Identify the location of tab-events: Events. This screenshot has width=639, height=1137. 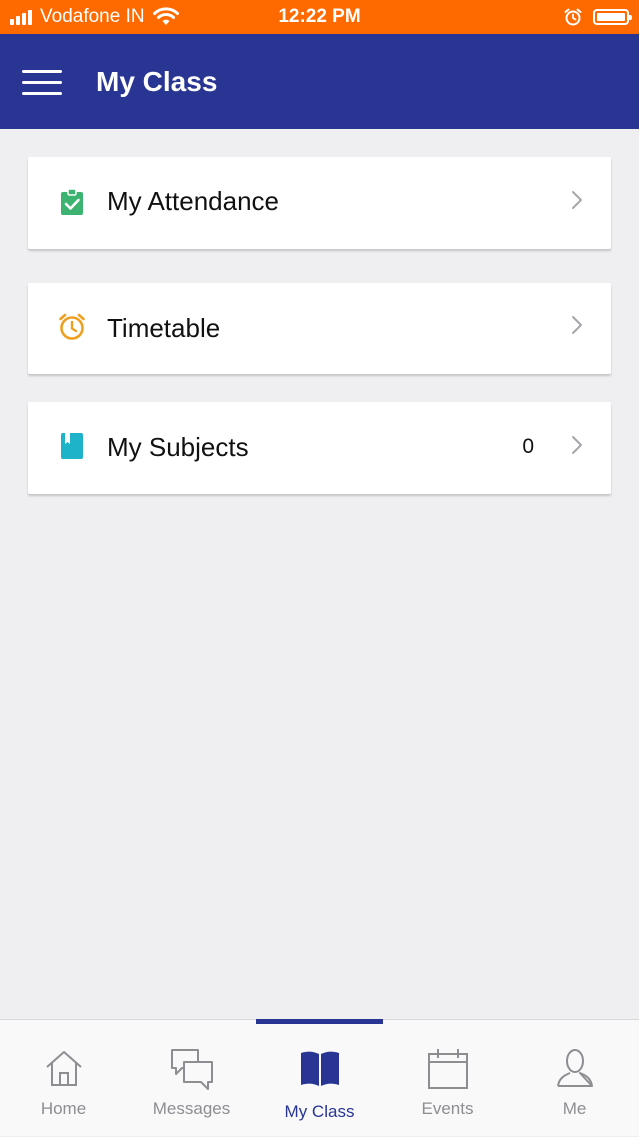
(447, 1078).